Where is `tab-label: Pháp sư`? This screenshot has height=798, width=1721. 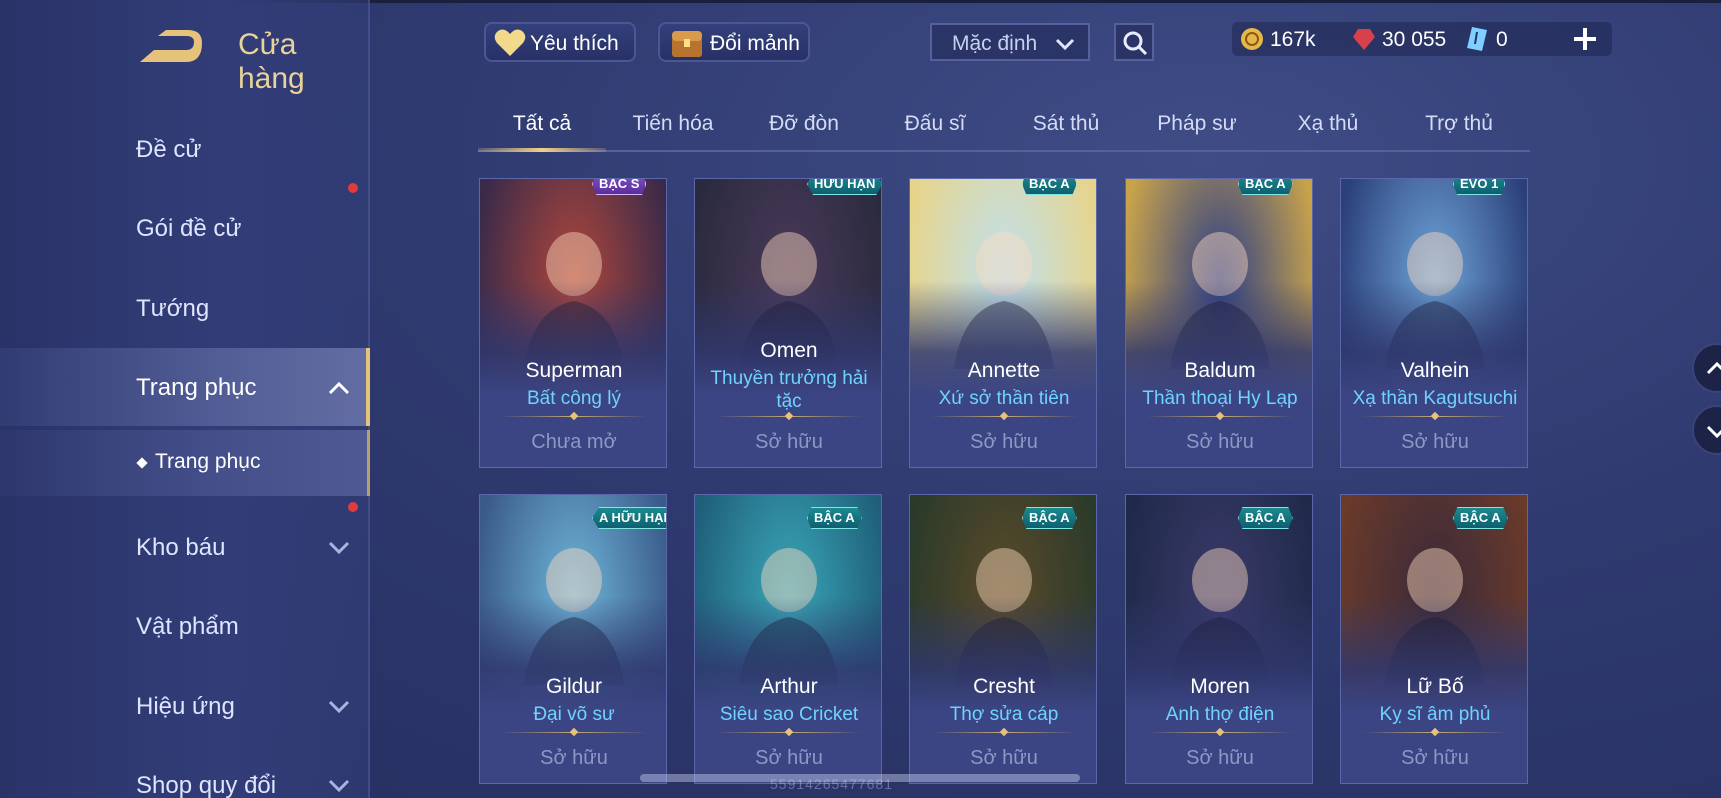
tab-label: Pháp sư is located at coordinates (1197, 123).